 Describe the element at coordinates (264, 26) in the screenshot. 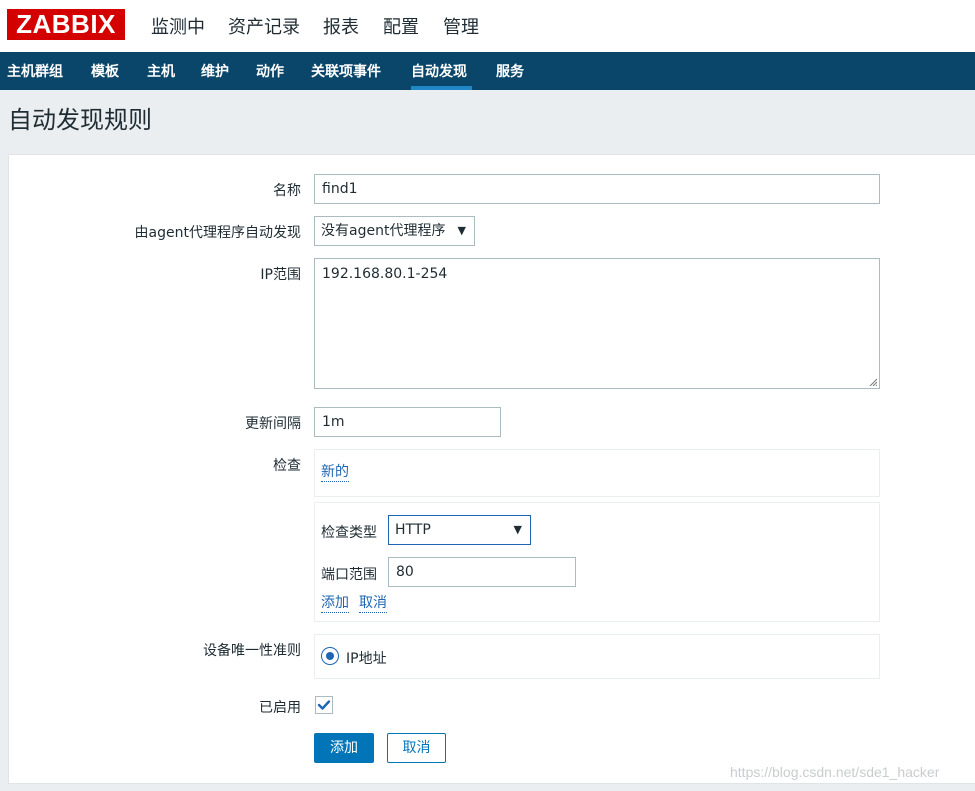

I see `top-menu-inventory: 资产记录` at that location.